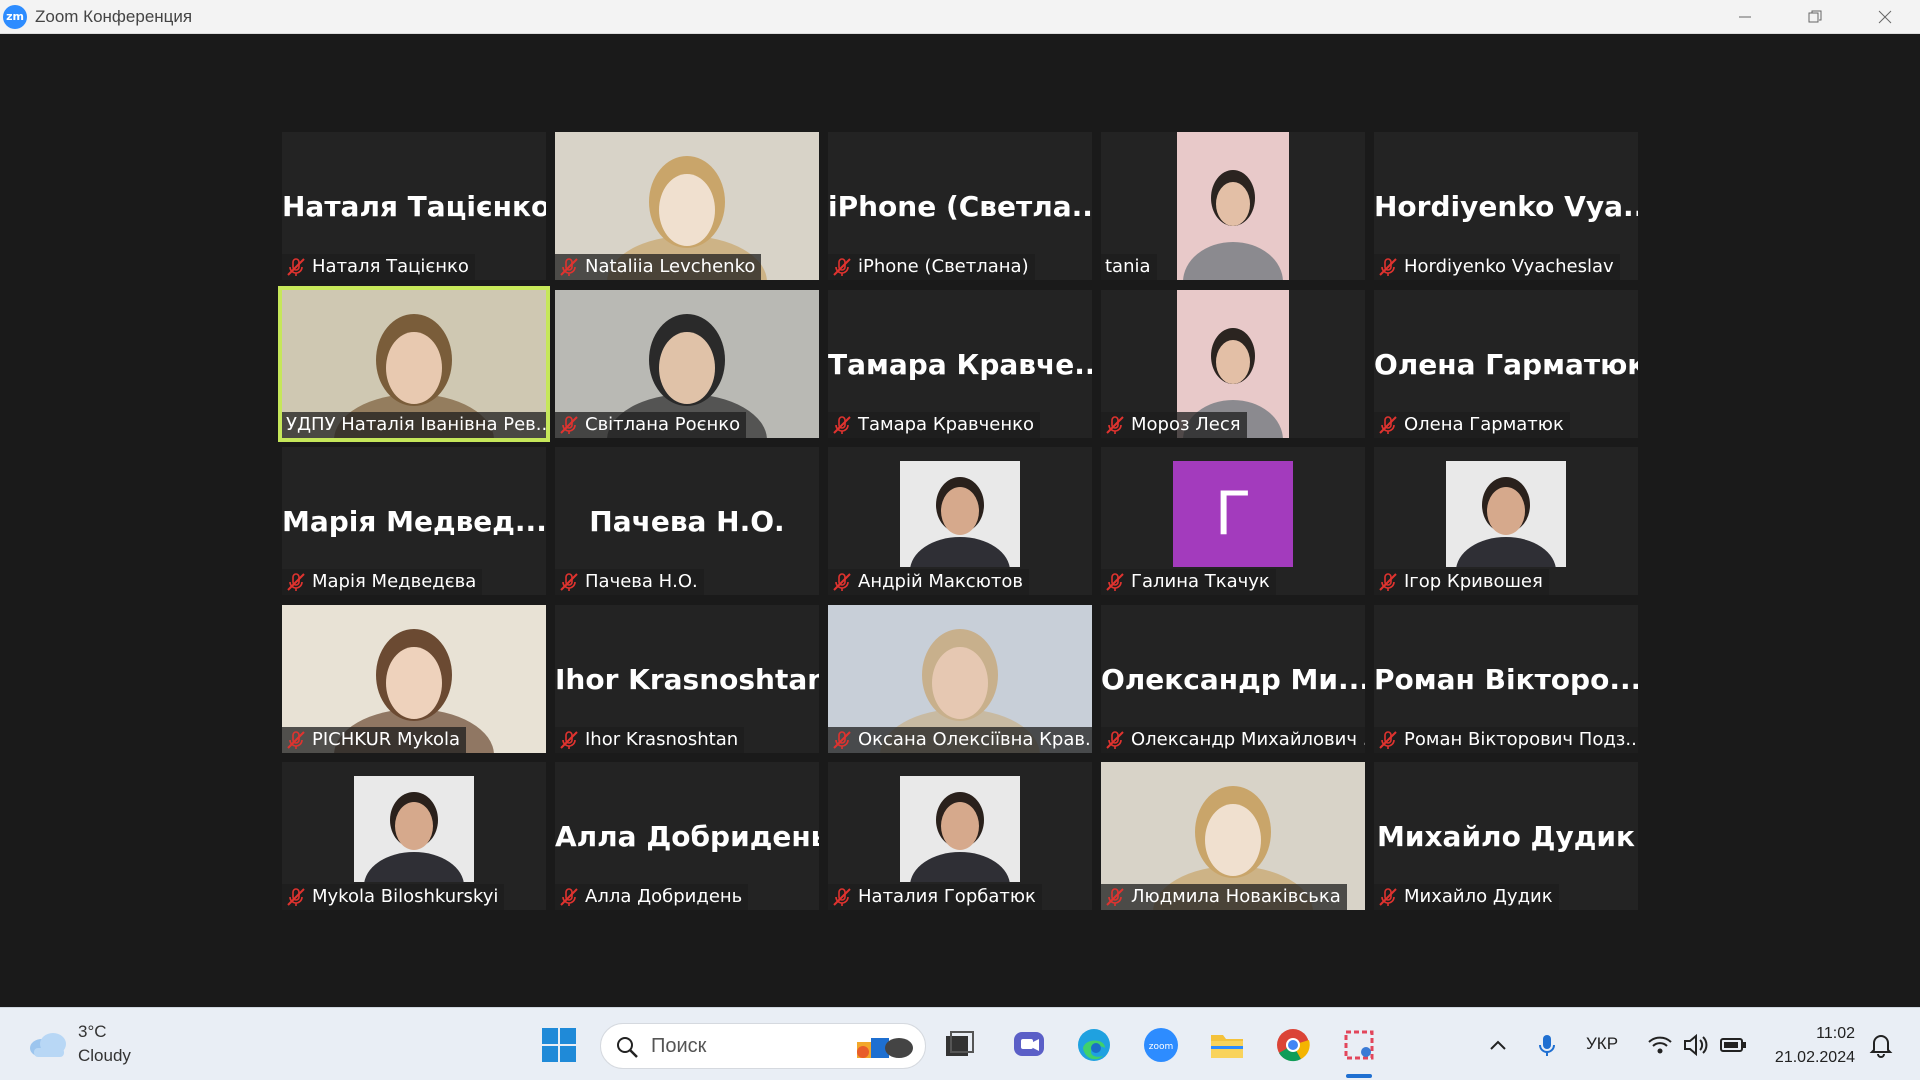  Describe the element at coordinates (79, 1044) in the screenshot. I see `weather-widget: 3°C Cloudy` at that location.